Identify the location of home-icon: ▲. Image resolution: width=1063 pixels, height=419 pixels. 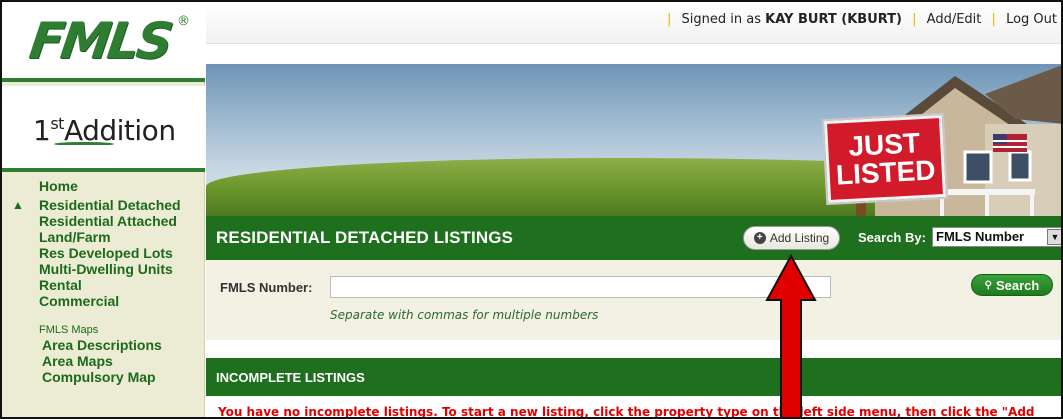
(18, 205).